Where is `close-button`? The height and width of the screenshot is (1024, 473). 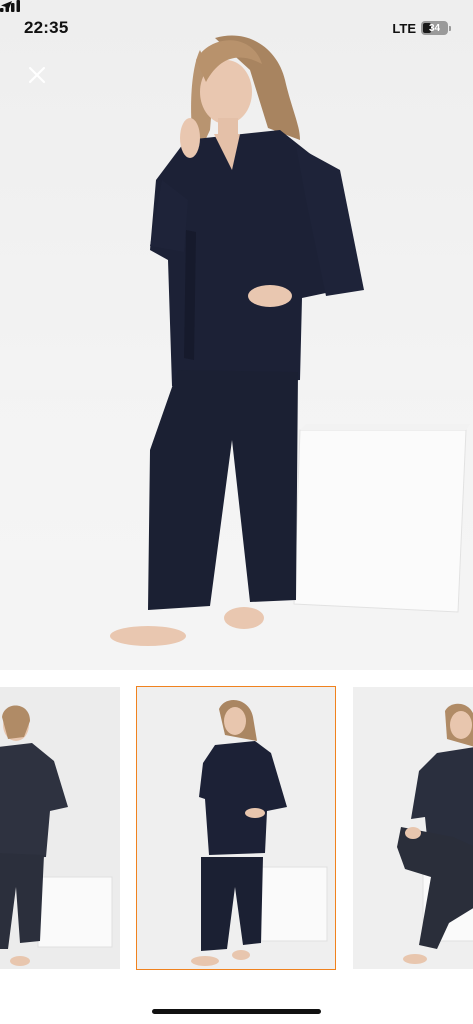
close-button is located at coordinates (43, 81).